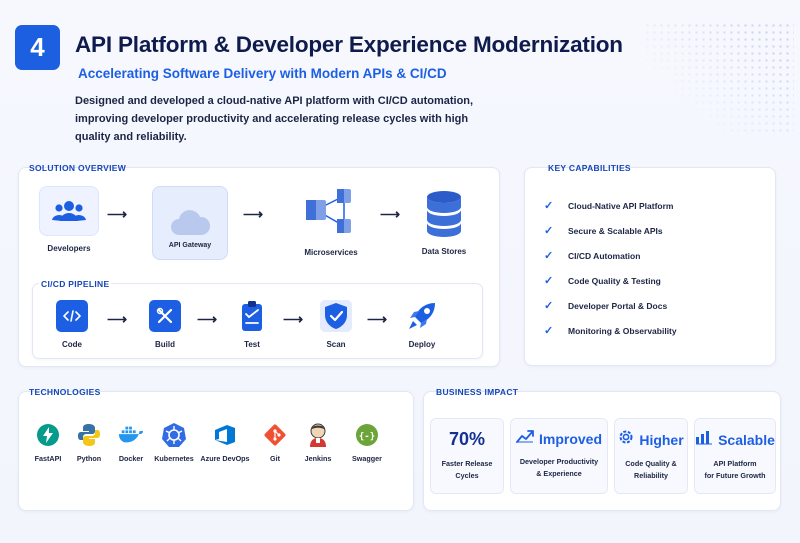 This screenshot has height=543, width=800. I want to click on tech-label: Azure DevOps, so click(225, 458).